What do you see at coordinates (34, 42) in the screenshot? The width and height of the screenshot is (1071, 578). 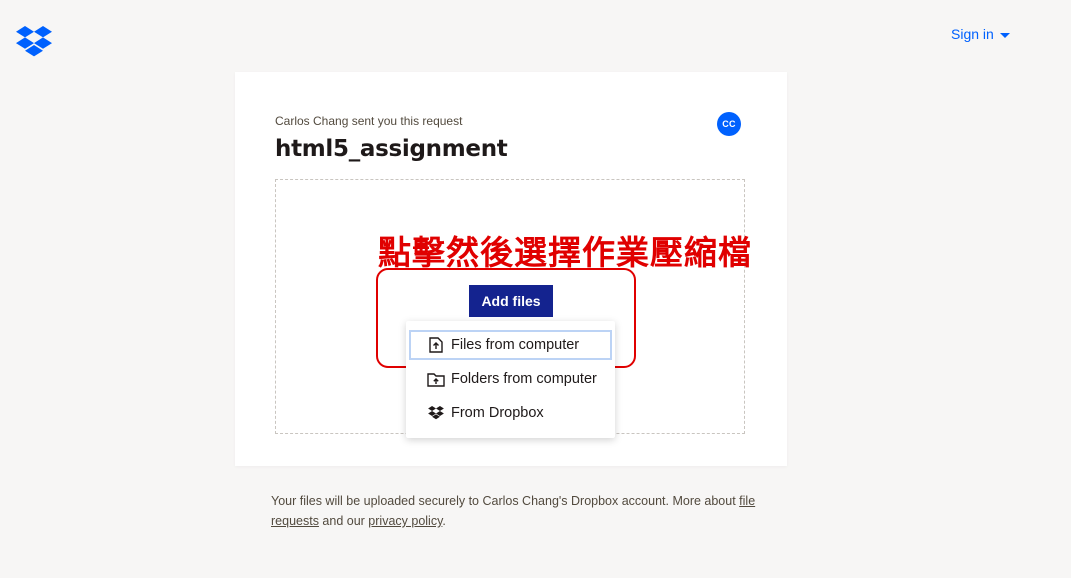 I see `dropbox-logo-icon` at bounding box center [34, 42].